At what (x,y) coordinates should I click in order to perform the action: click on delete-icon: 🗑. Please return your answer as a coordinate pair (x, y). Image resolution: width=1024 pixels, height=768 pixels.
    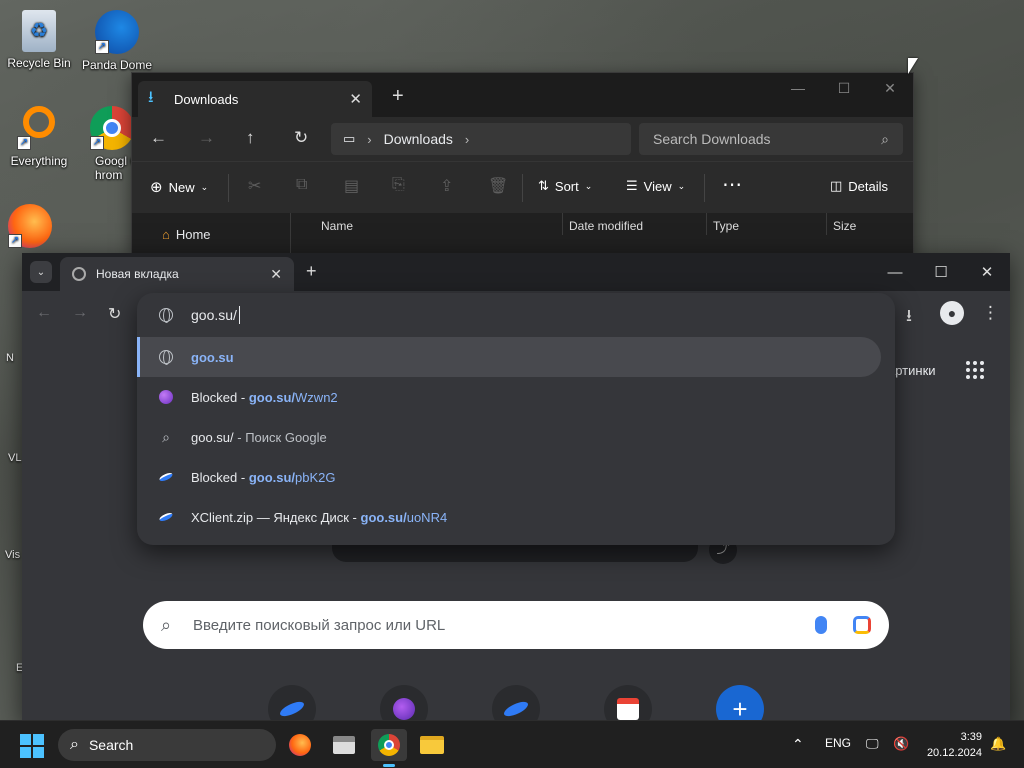
    Looking at the image, I should click on (498, 186).